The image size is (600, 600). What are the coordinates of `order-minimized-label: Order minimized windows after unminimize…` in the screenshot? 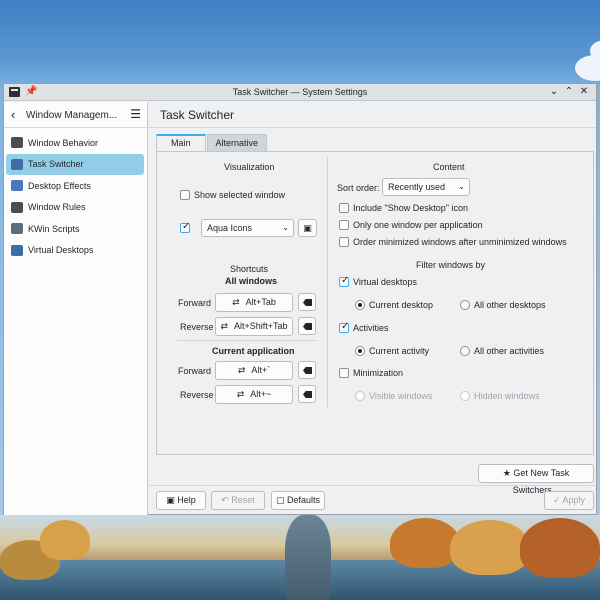 It's located at (460, 242).